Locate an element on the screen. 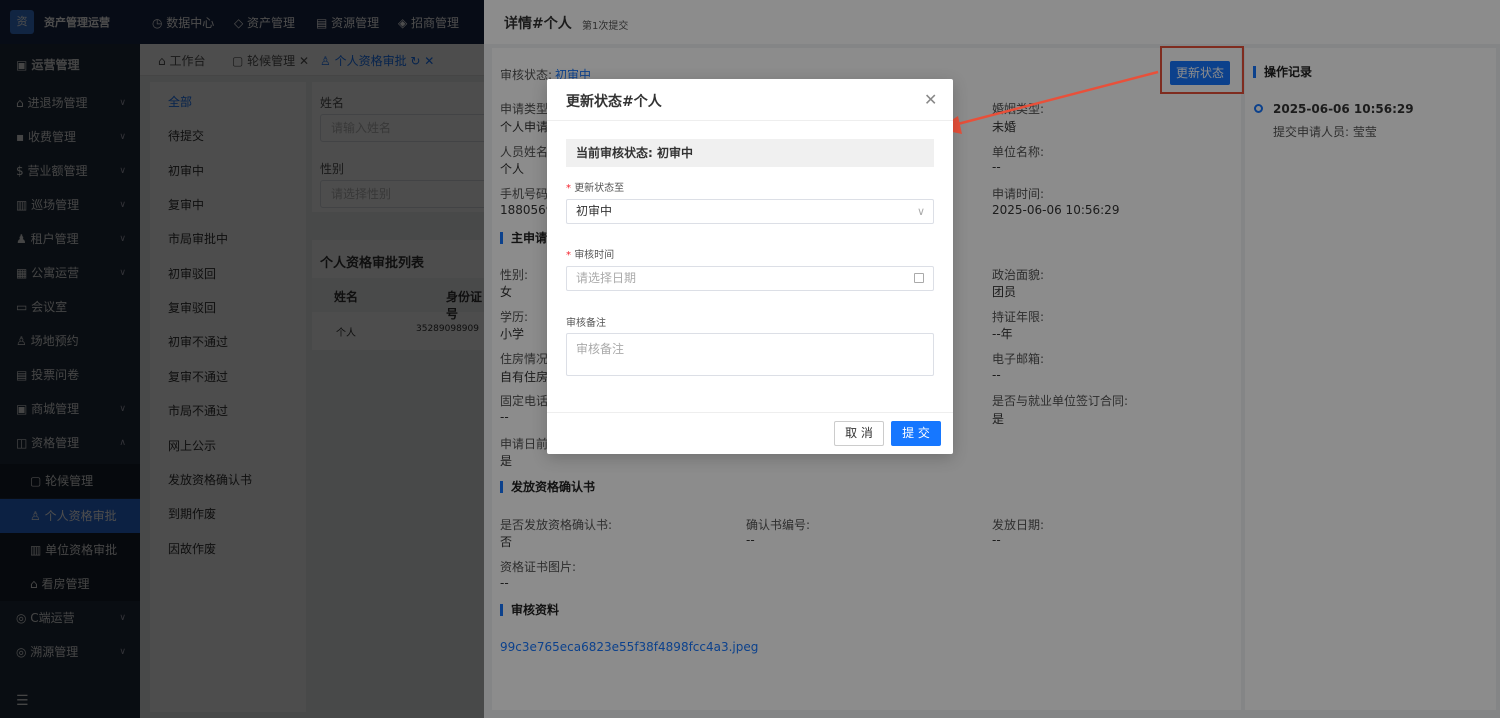 This screenshot has height=718, width=1500. review-time-picker: 请选择日期 is located at coordinates (750, 278).